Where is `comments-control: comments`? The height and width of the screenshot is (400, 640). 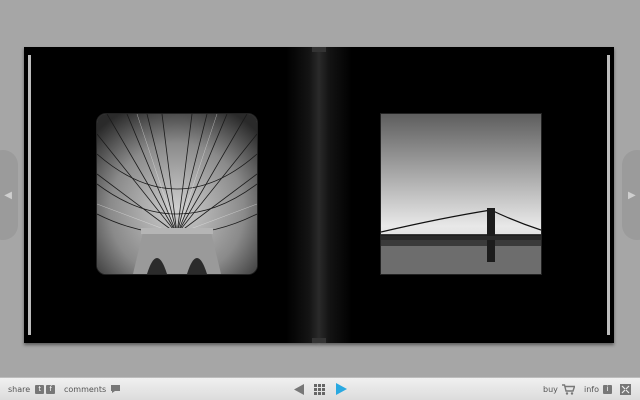
comments-control: comments is located at coordinates (92, 389).